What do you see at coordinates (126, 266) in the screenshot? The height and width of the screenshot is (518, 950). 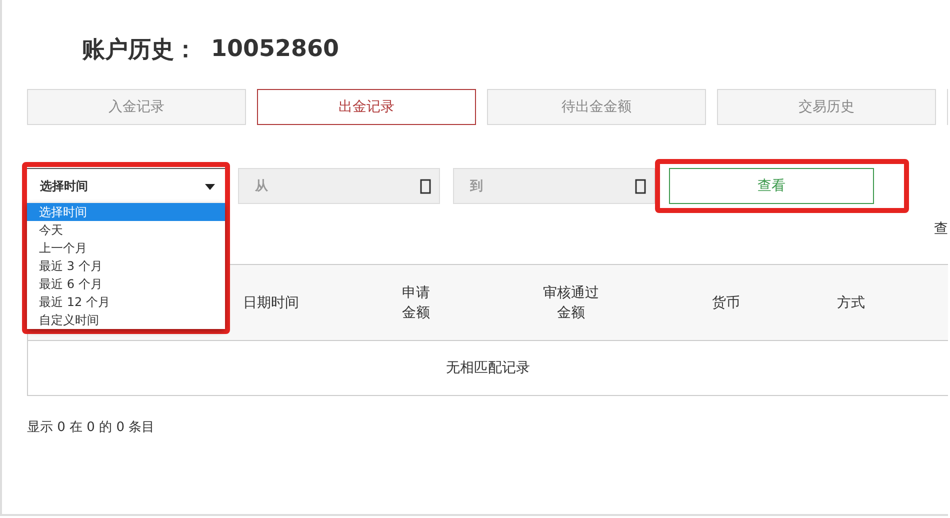 I see `dropdown-option: 最近 3 个月` at bounding box center [126, 266].